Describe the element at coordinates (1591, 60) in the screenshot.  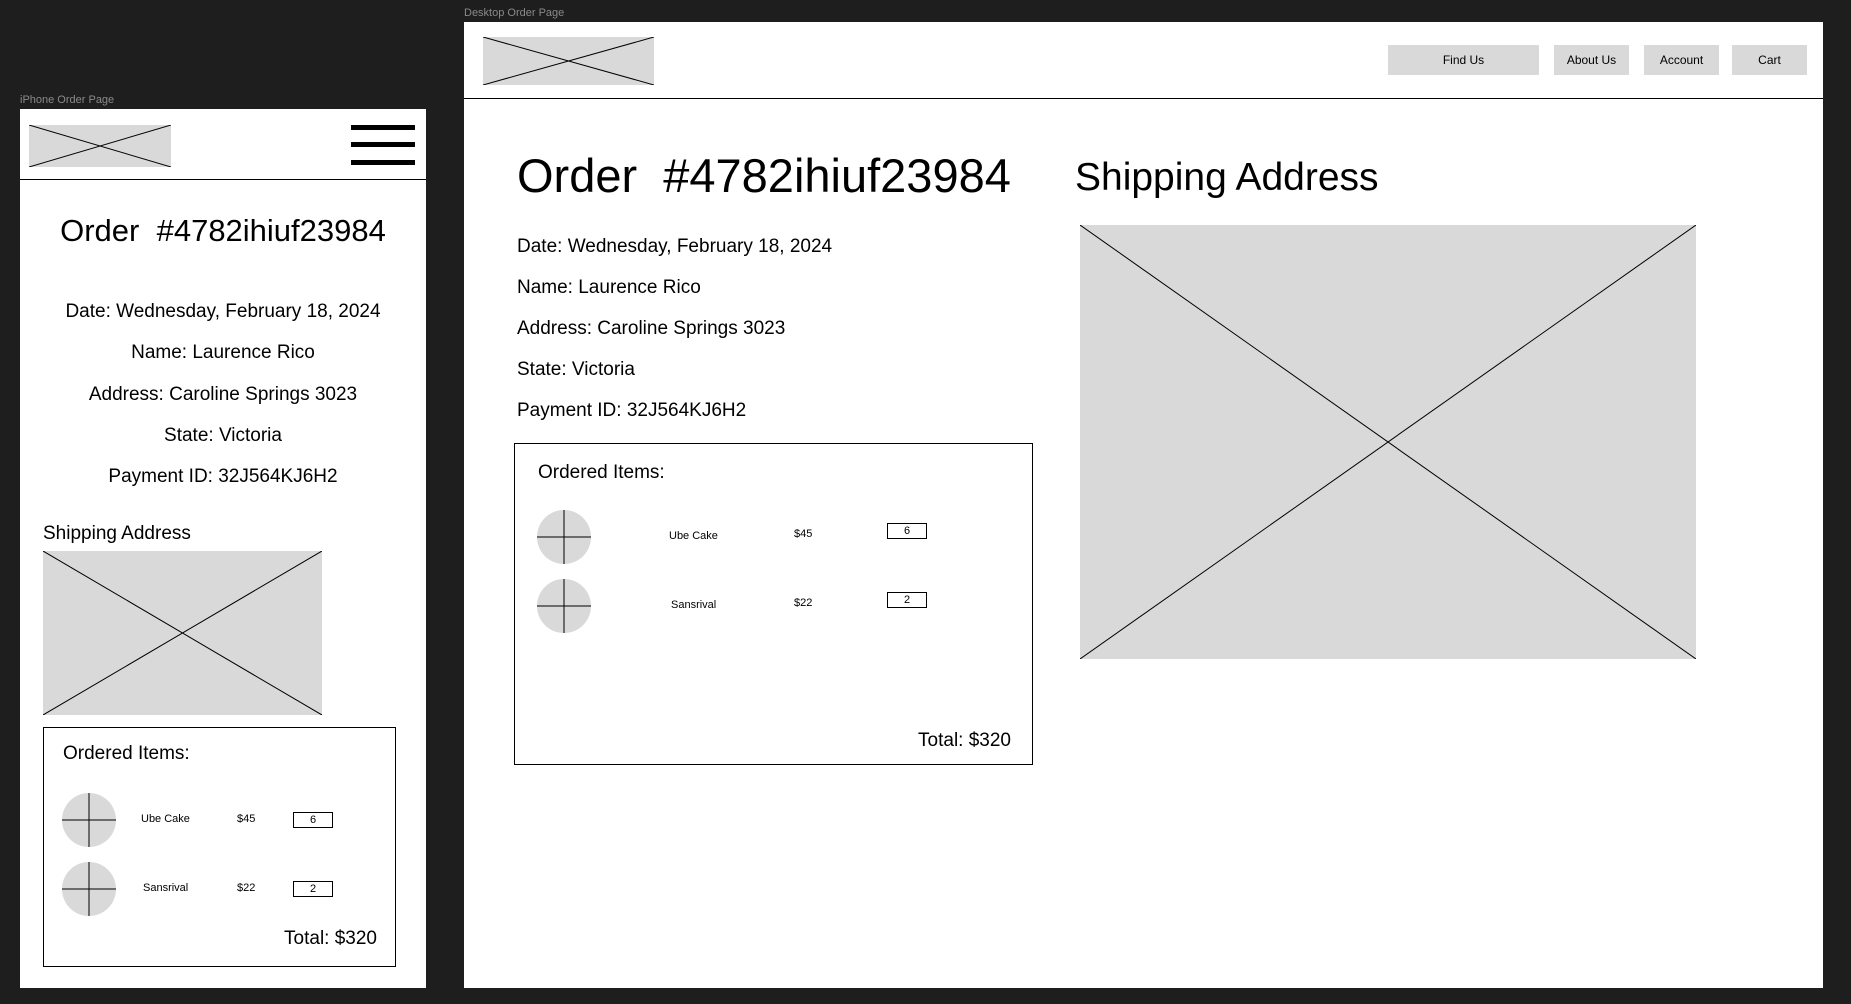
I see `nav-about-us: About Us` at that location.